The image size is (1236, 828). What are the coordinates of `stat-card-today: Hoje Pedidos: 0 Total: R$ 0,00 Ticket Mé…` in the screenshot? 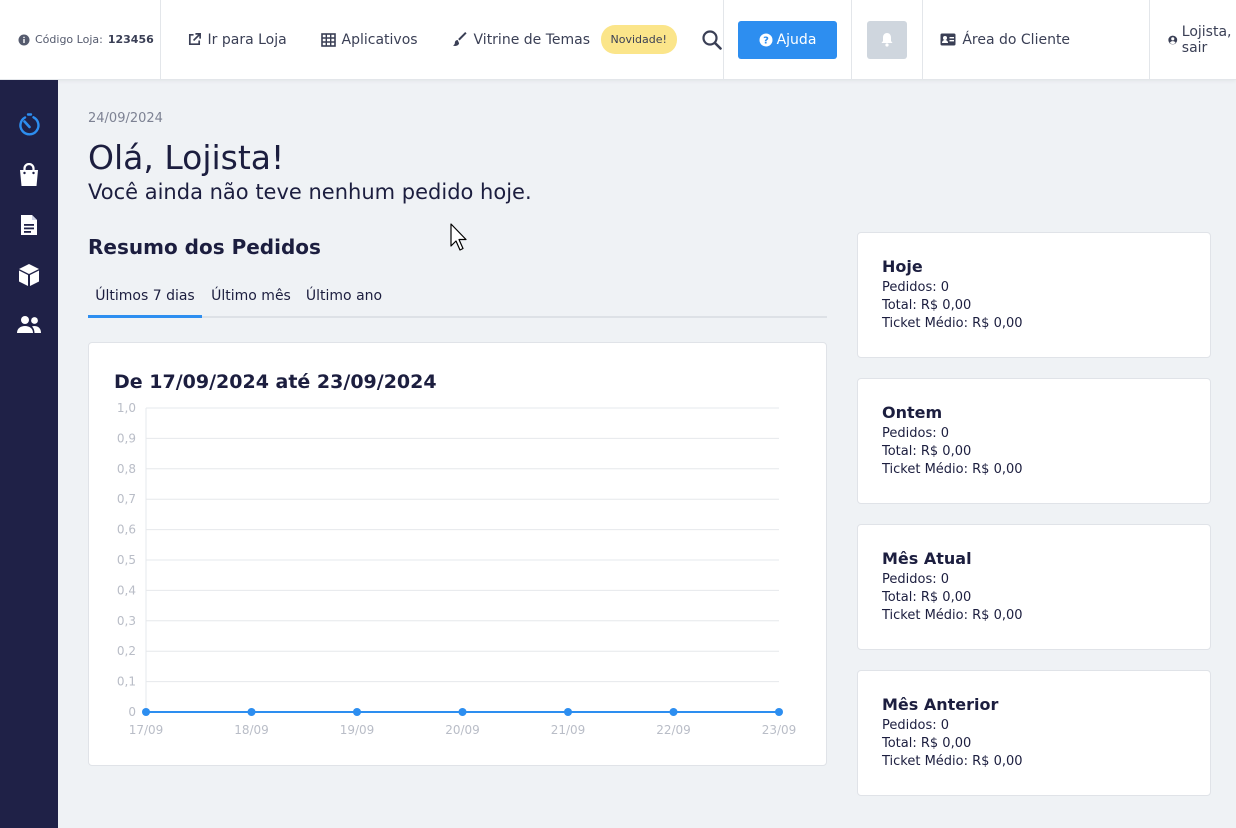 It's located at (1034, 295).